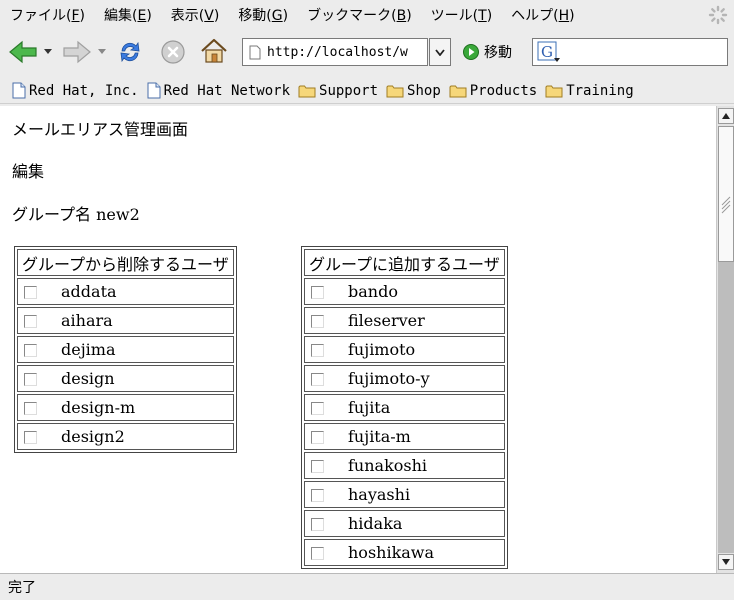 This screenshot has width=734, height=600. I want to click on user-name: dejima, so click(88, 349).